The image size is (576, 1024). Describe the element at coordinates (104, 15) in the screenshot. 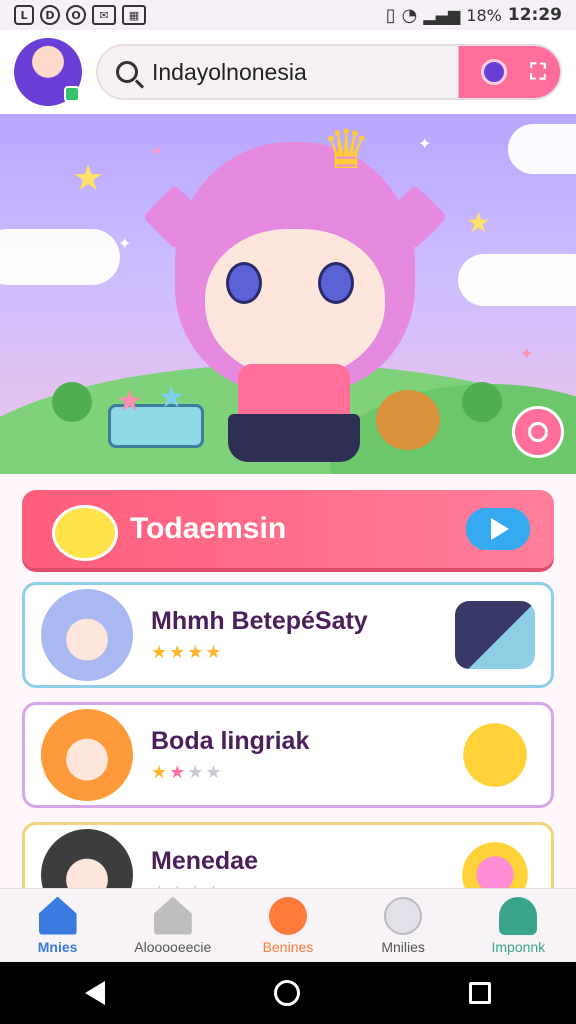

I see `mail-icon: ✉` at that location.